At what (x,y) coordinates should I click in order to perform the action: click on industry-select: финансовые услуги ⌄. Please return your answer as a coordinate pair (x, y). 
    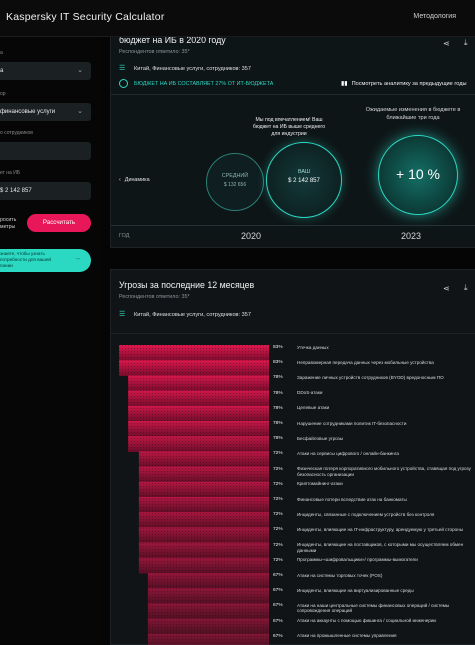
    Looking at the image, I should click on (45, 112).